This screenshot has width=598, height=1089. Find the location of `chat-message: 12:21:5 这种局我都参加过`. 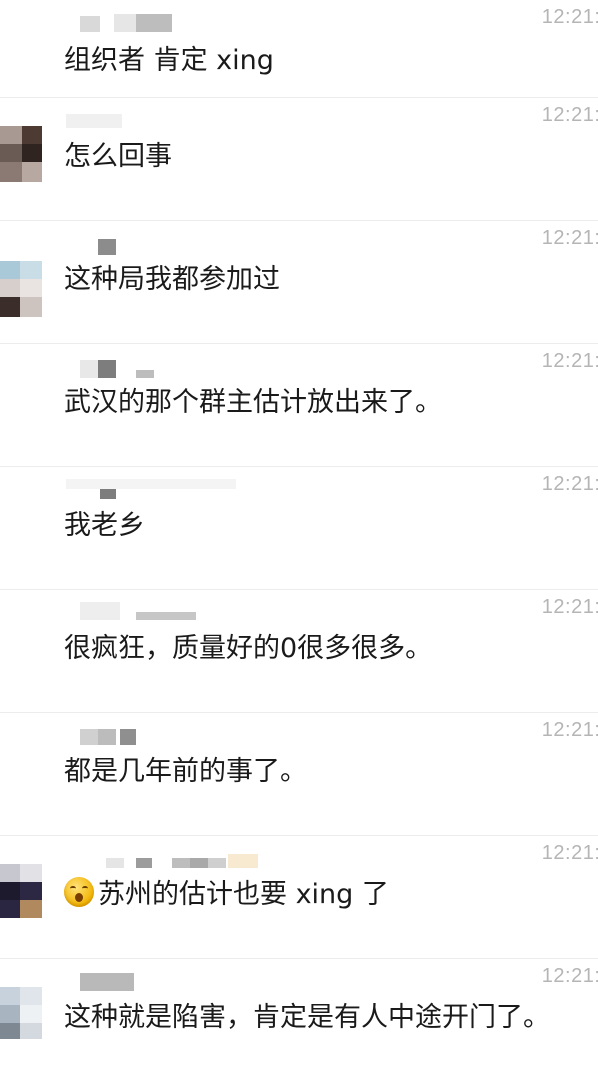

chat-message: 12:21:5 这种局我都参加过 is located at coordinates (299, 282).